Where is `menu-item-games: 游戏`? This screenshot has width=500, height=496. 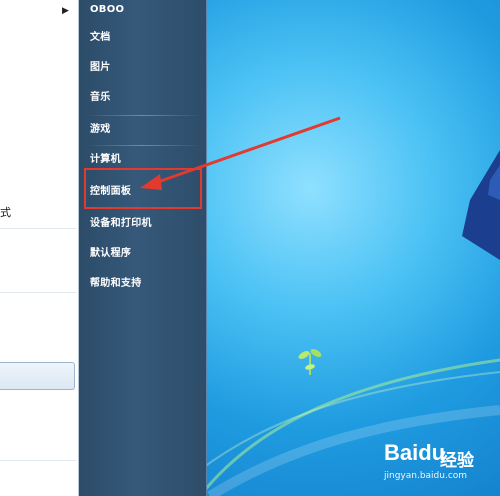 menu-item-games: 游戏 is located at coordinates (100, 130).